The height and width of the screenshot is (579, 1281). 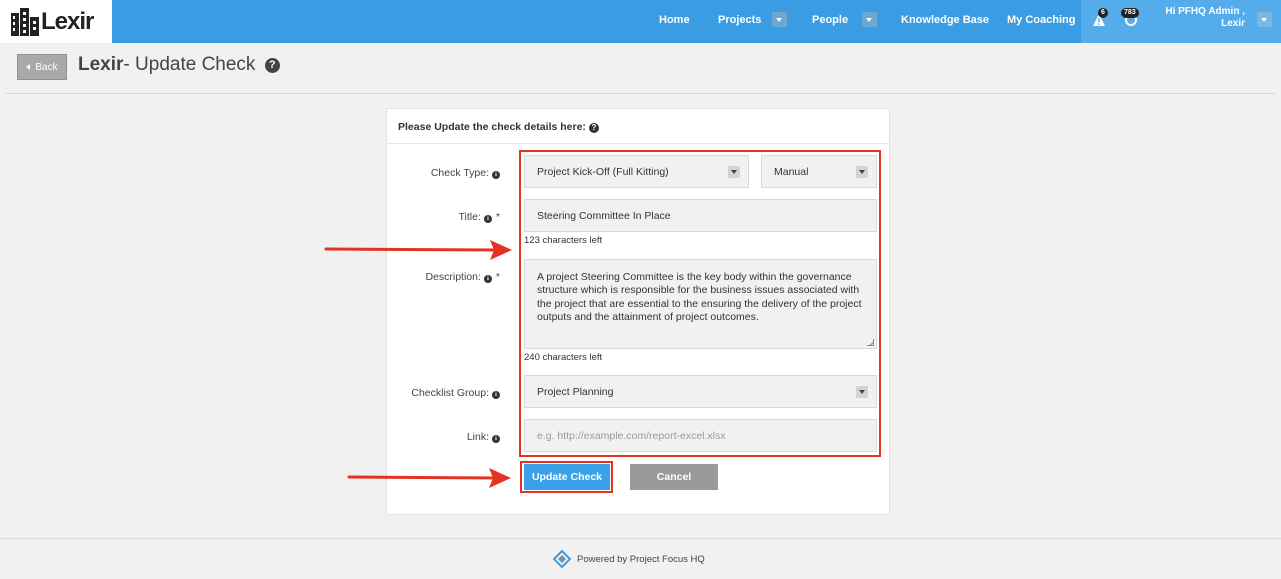 I want to click on title-label: Title: i *, so click(x=479, y=217).